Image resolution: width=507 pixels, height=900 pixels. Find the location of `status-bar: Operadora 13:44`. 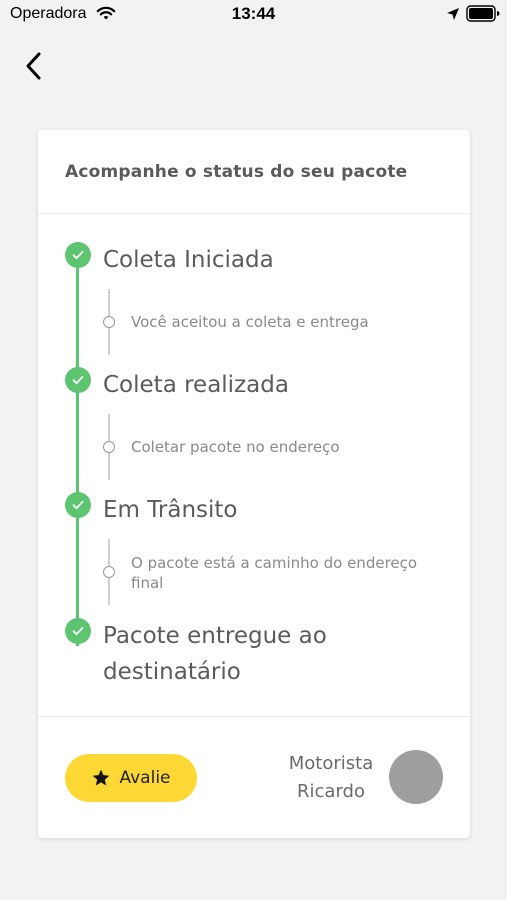

status-bar: Operadora 13:44 is located at coordinates (253, 15).